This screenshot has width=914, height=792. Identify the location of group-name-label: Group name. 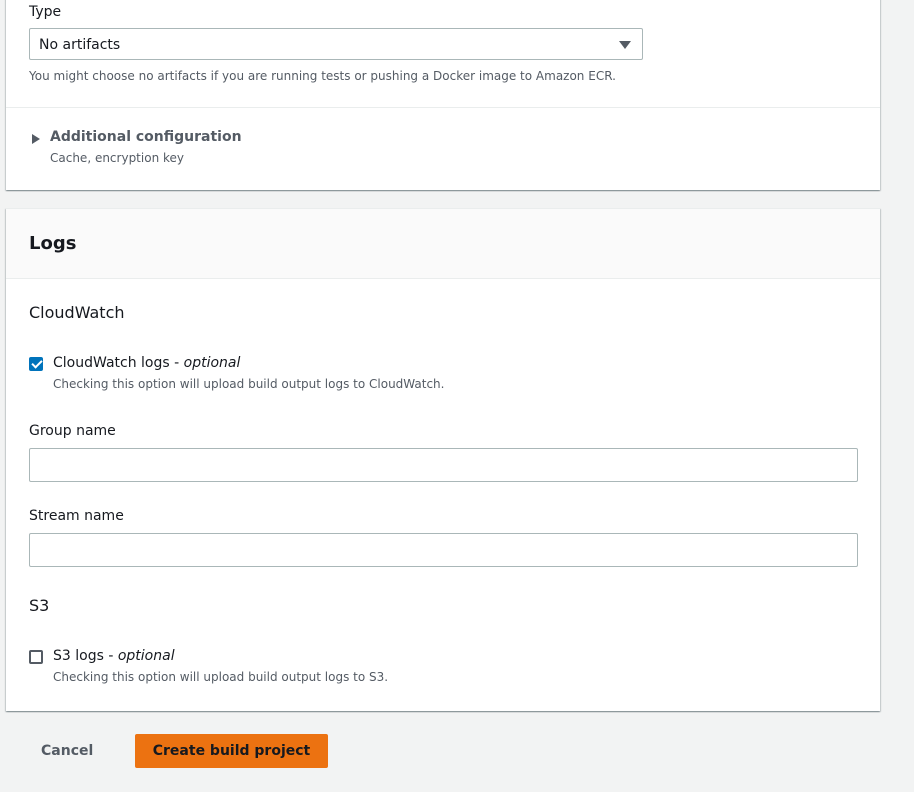
(72, 431).